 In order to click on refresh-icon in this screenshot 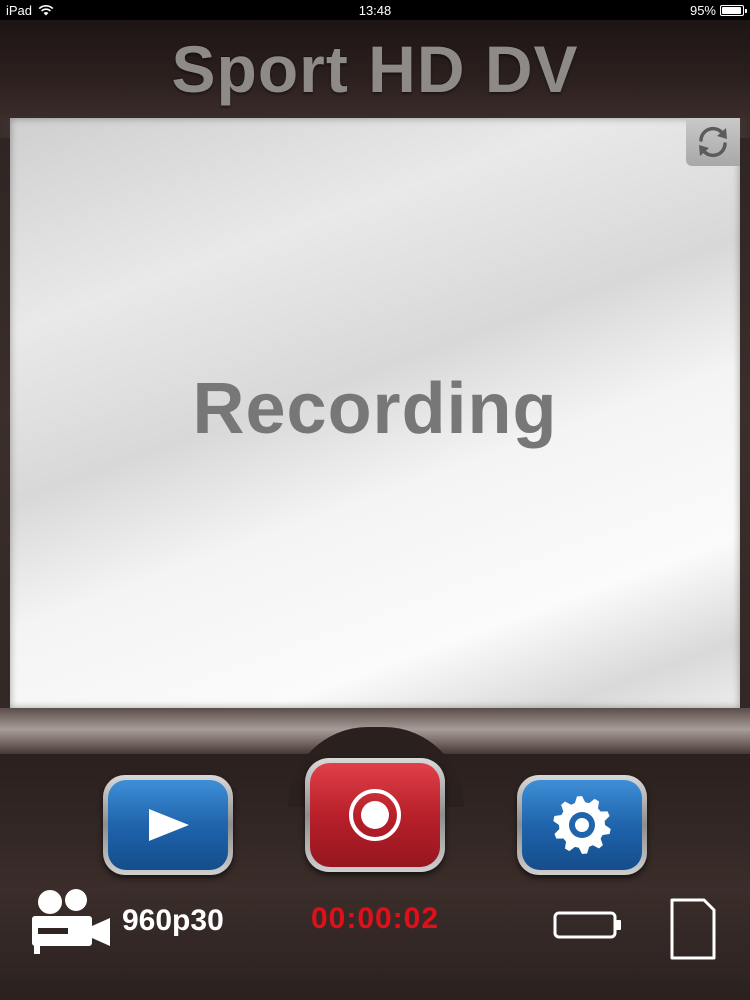, I will do `click(713, 142)`.